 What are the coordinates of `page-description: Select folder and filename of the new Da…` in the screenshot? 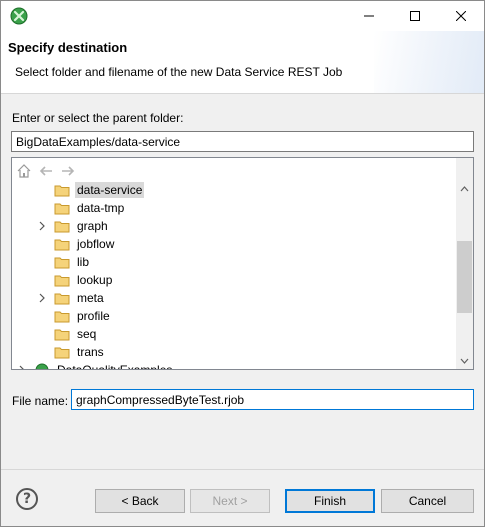 It's located at (179, 72).